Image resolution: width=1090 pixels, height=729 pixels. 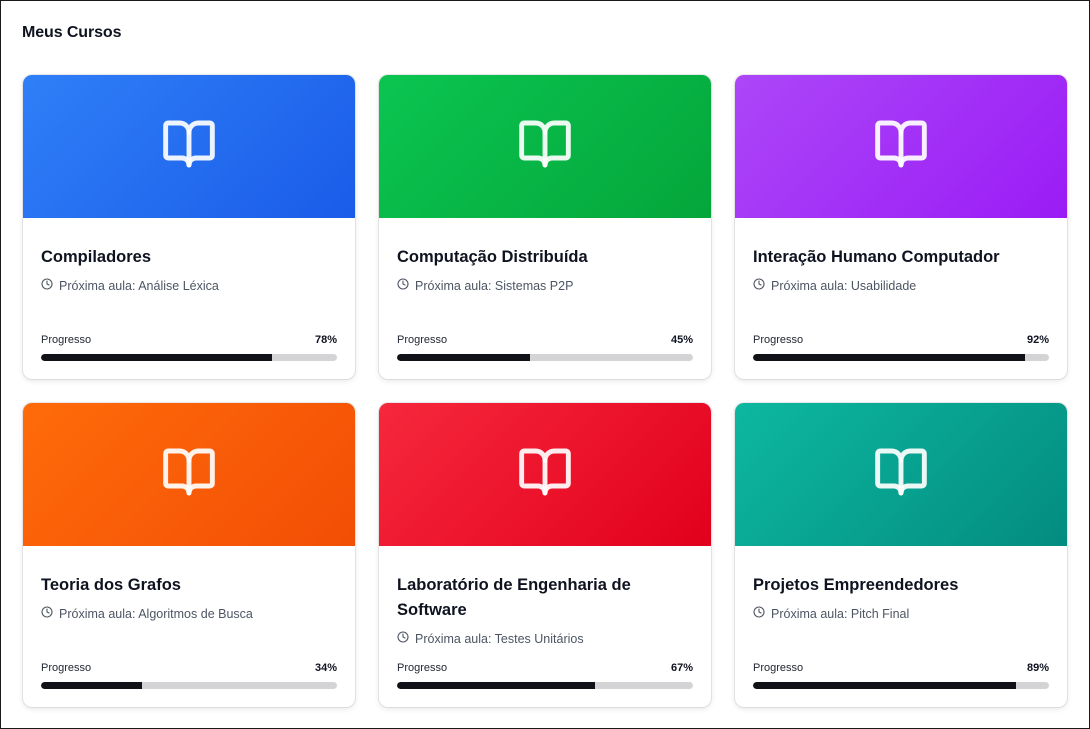 I want to click on next-lesson-text: Próxima aula: Análise Léxica, so click(x=139, y=286).